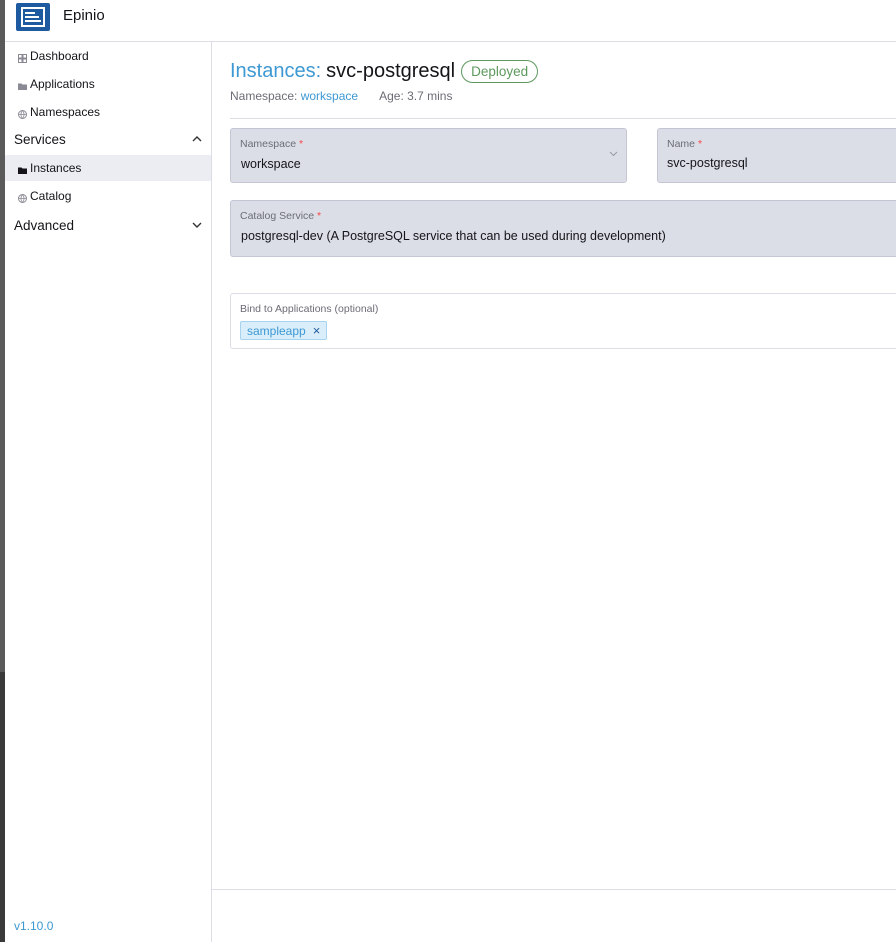  I want to click on name-input-value: svc-postgresql, so click(707, 163).